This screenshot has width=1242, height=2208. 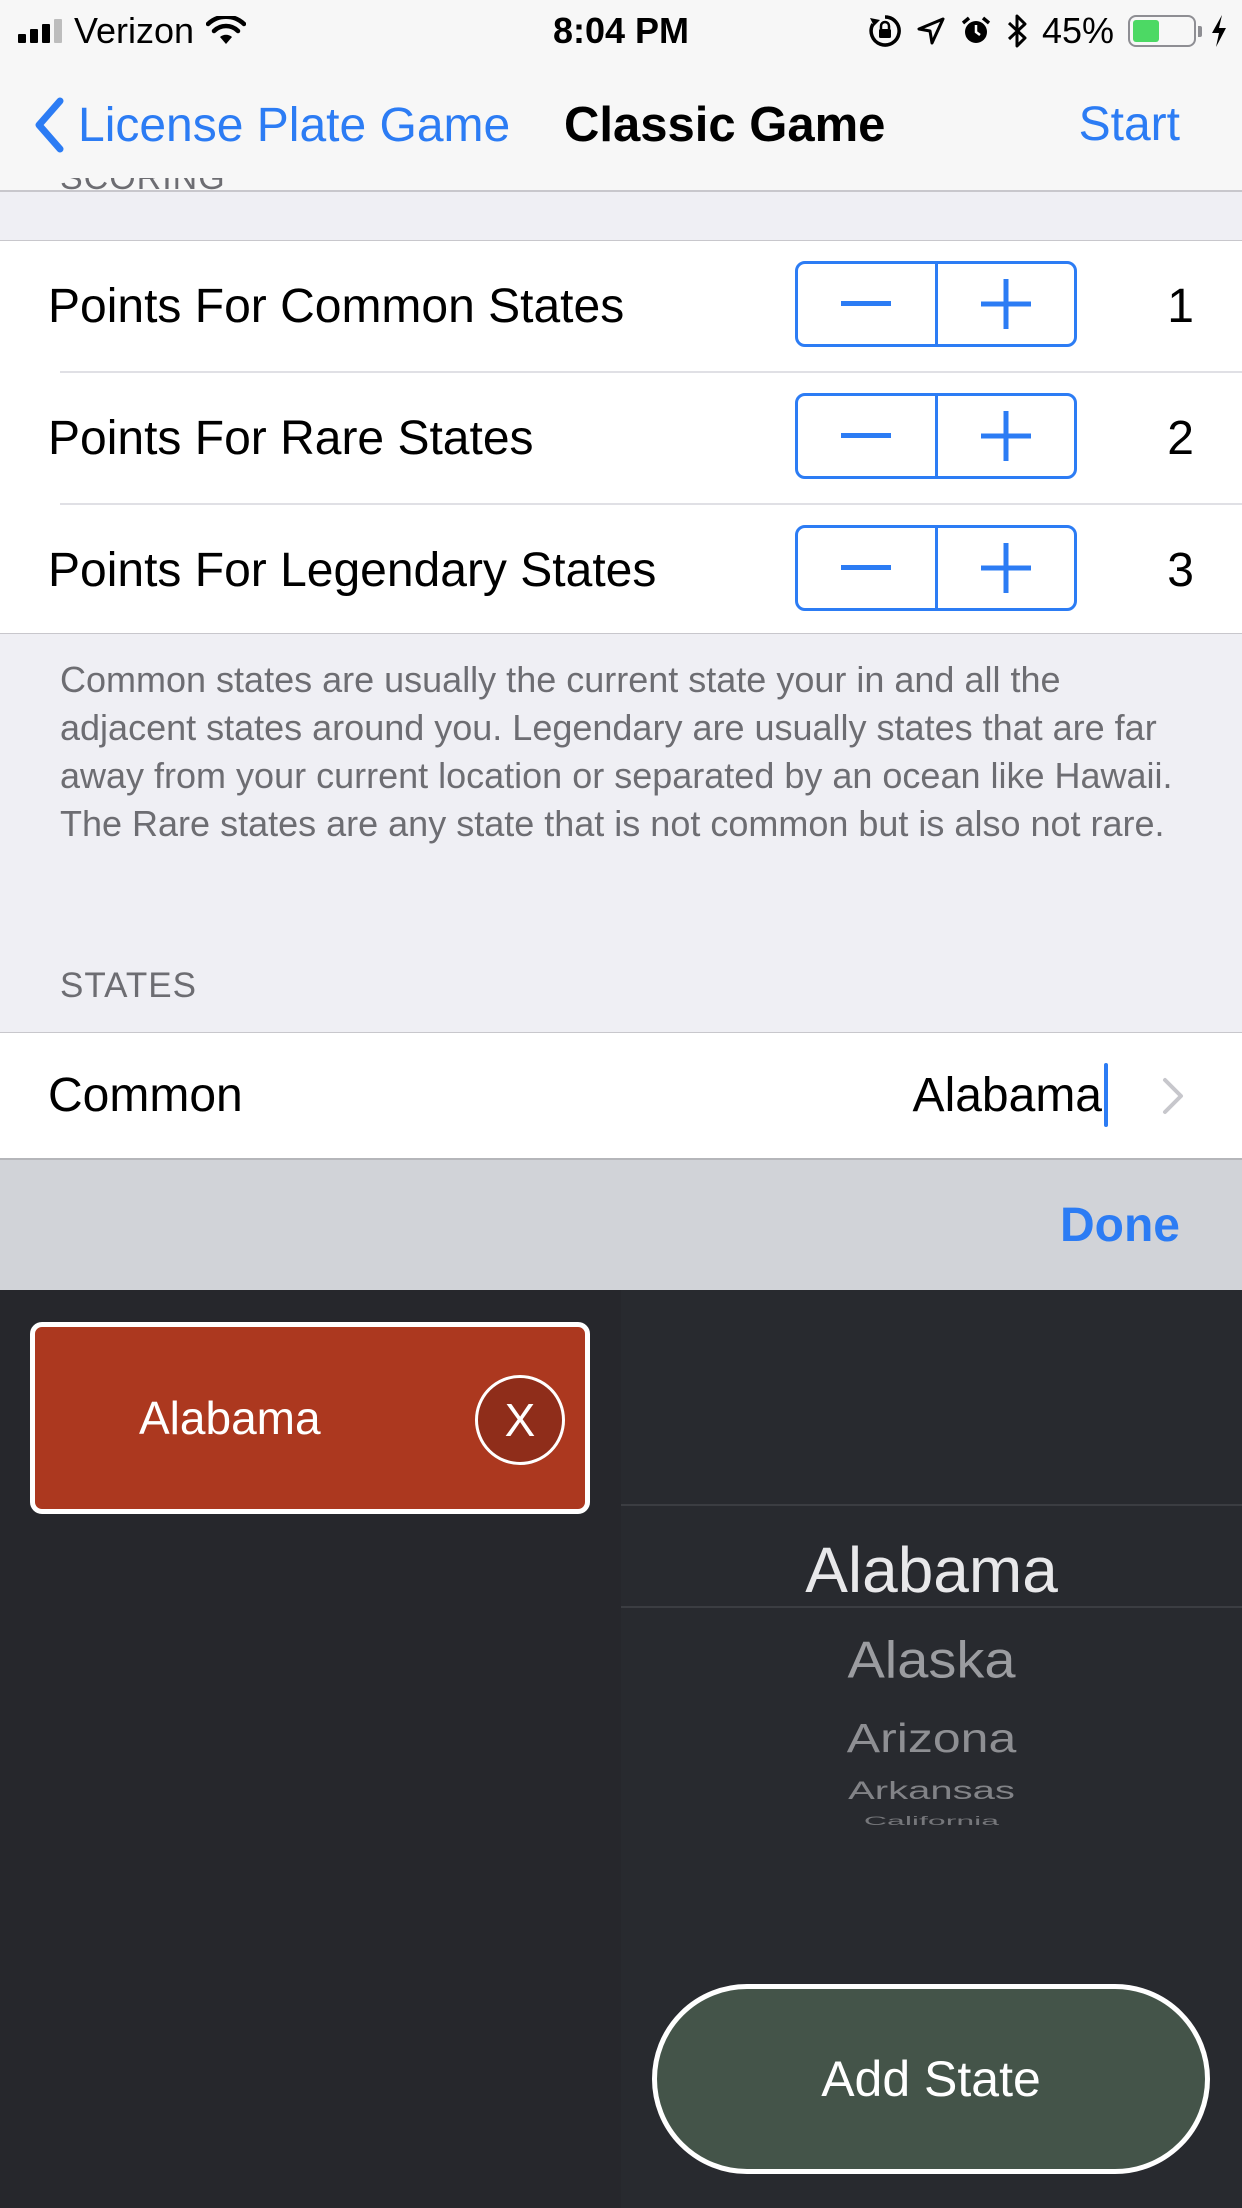 I want to click on picker-option: Alaska, so click(x=931, y=1660).